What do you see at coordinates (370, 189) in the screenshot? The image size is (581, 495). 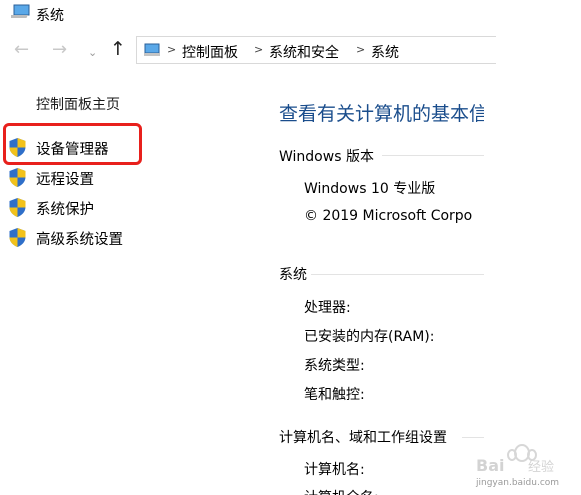 I see `windows-edition-value: Windows 10 专业版` at bounding box center [370, 189].